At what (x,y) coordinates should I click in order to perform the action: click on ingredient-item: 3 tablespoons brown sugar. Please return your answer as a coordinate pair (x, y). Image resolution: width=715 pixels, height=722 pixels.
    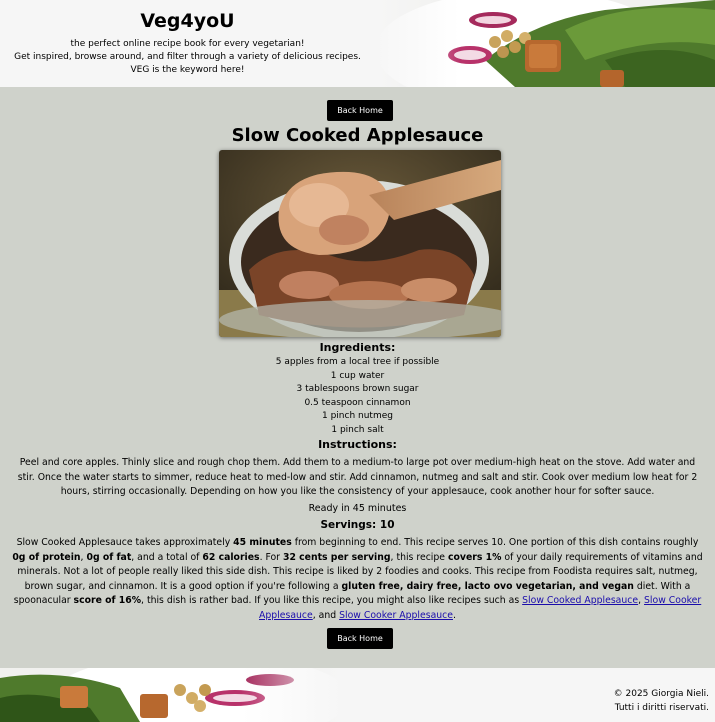
    Looking at the image, I should click on (357, 389).